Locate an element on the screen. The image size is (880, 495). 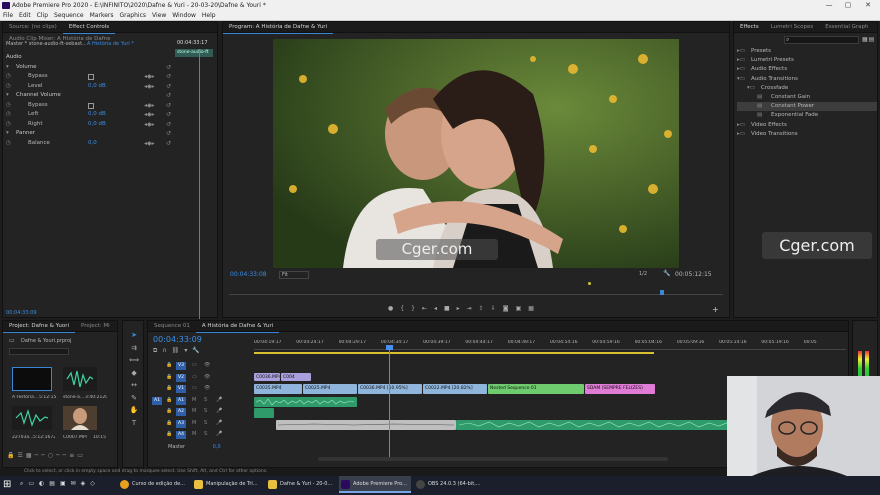
selection-tool-icon: ➤ is located at coordinates (134, 335).